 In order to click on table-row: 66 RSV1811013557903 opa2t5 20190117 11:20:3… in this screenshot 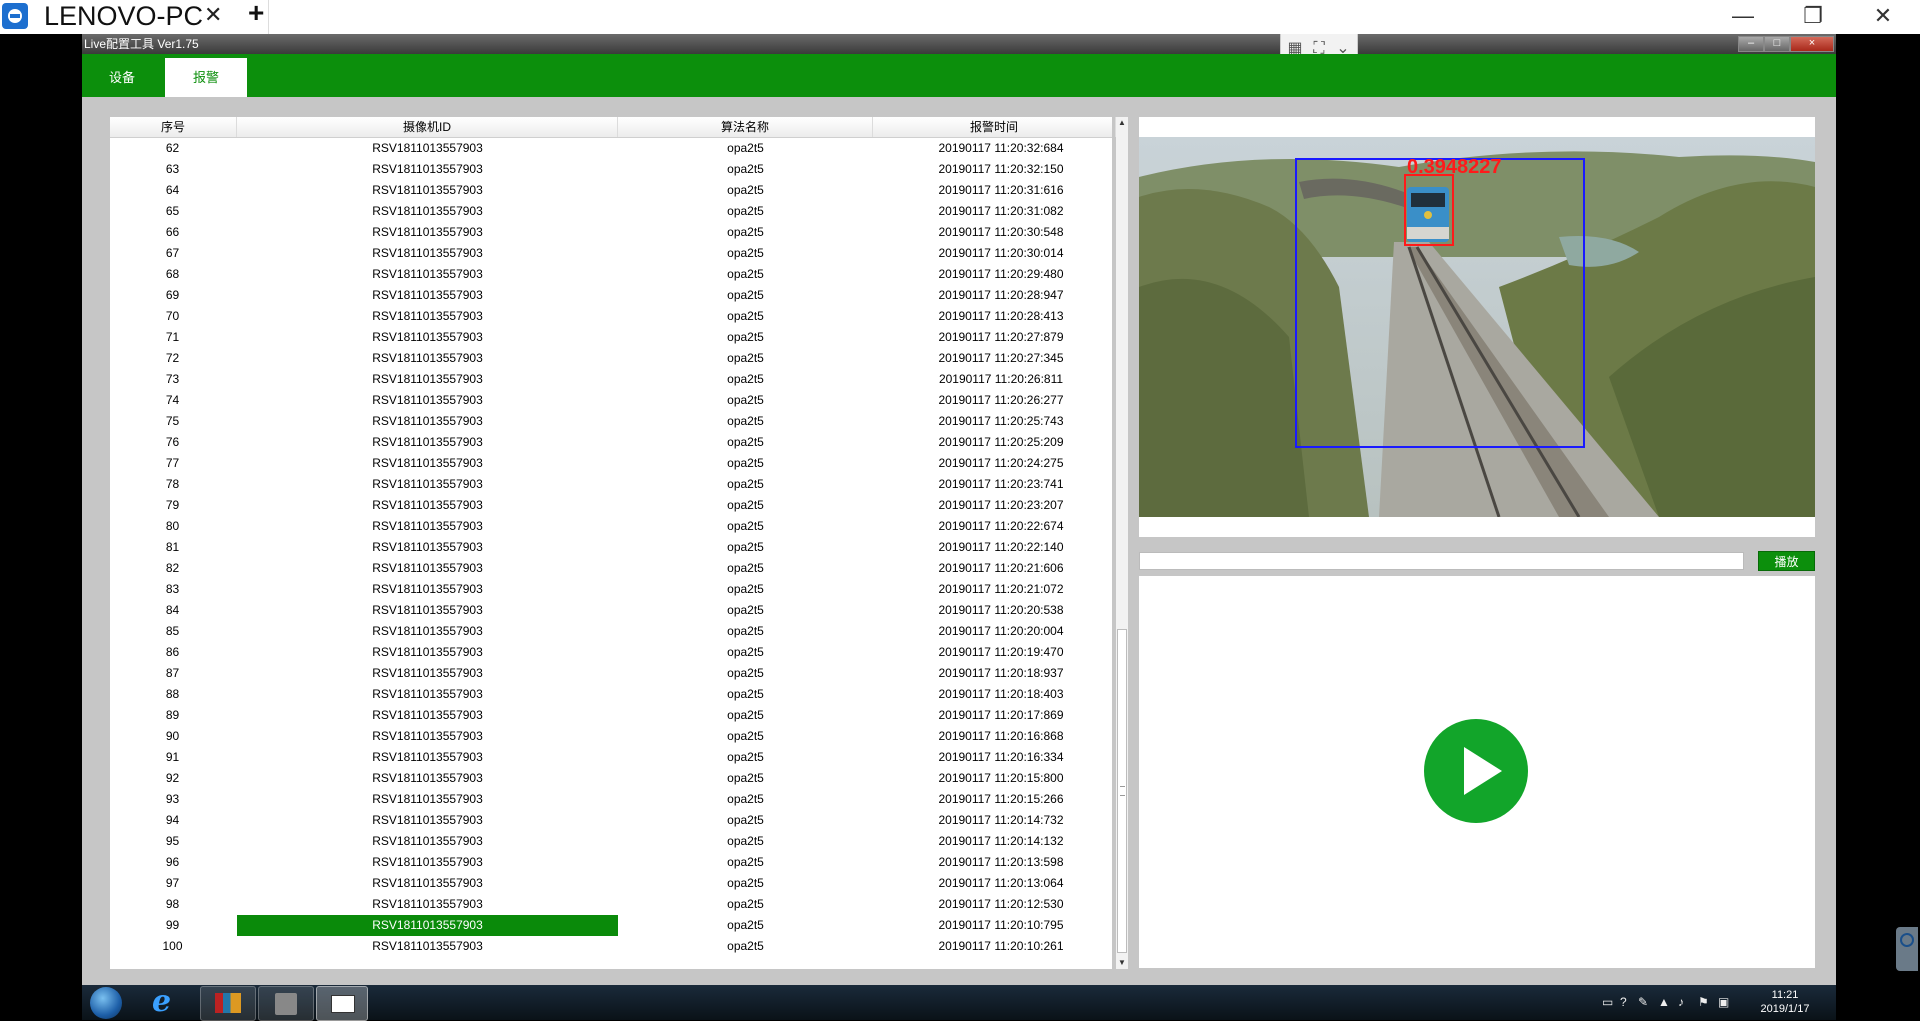, I will do `click(611, 232)`.